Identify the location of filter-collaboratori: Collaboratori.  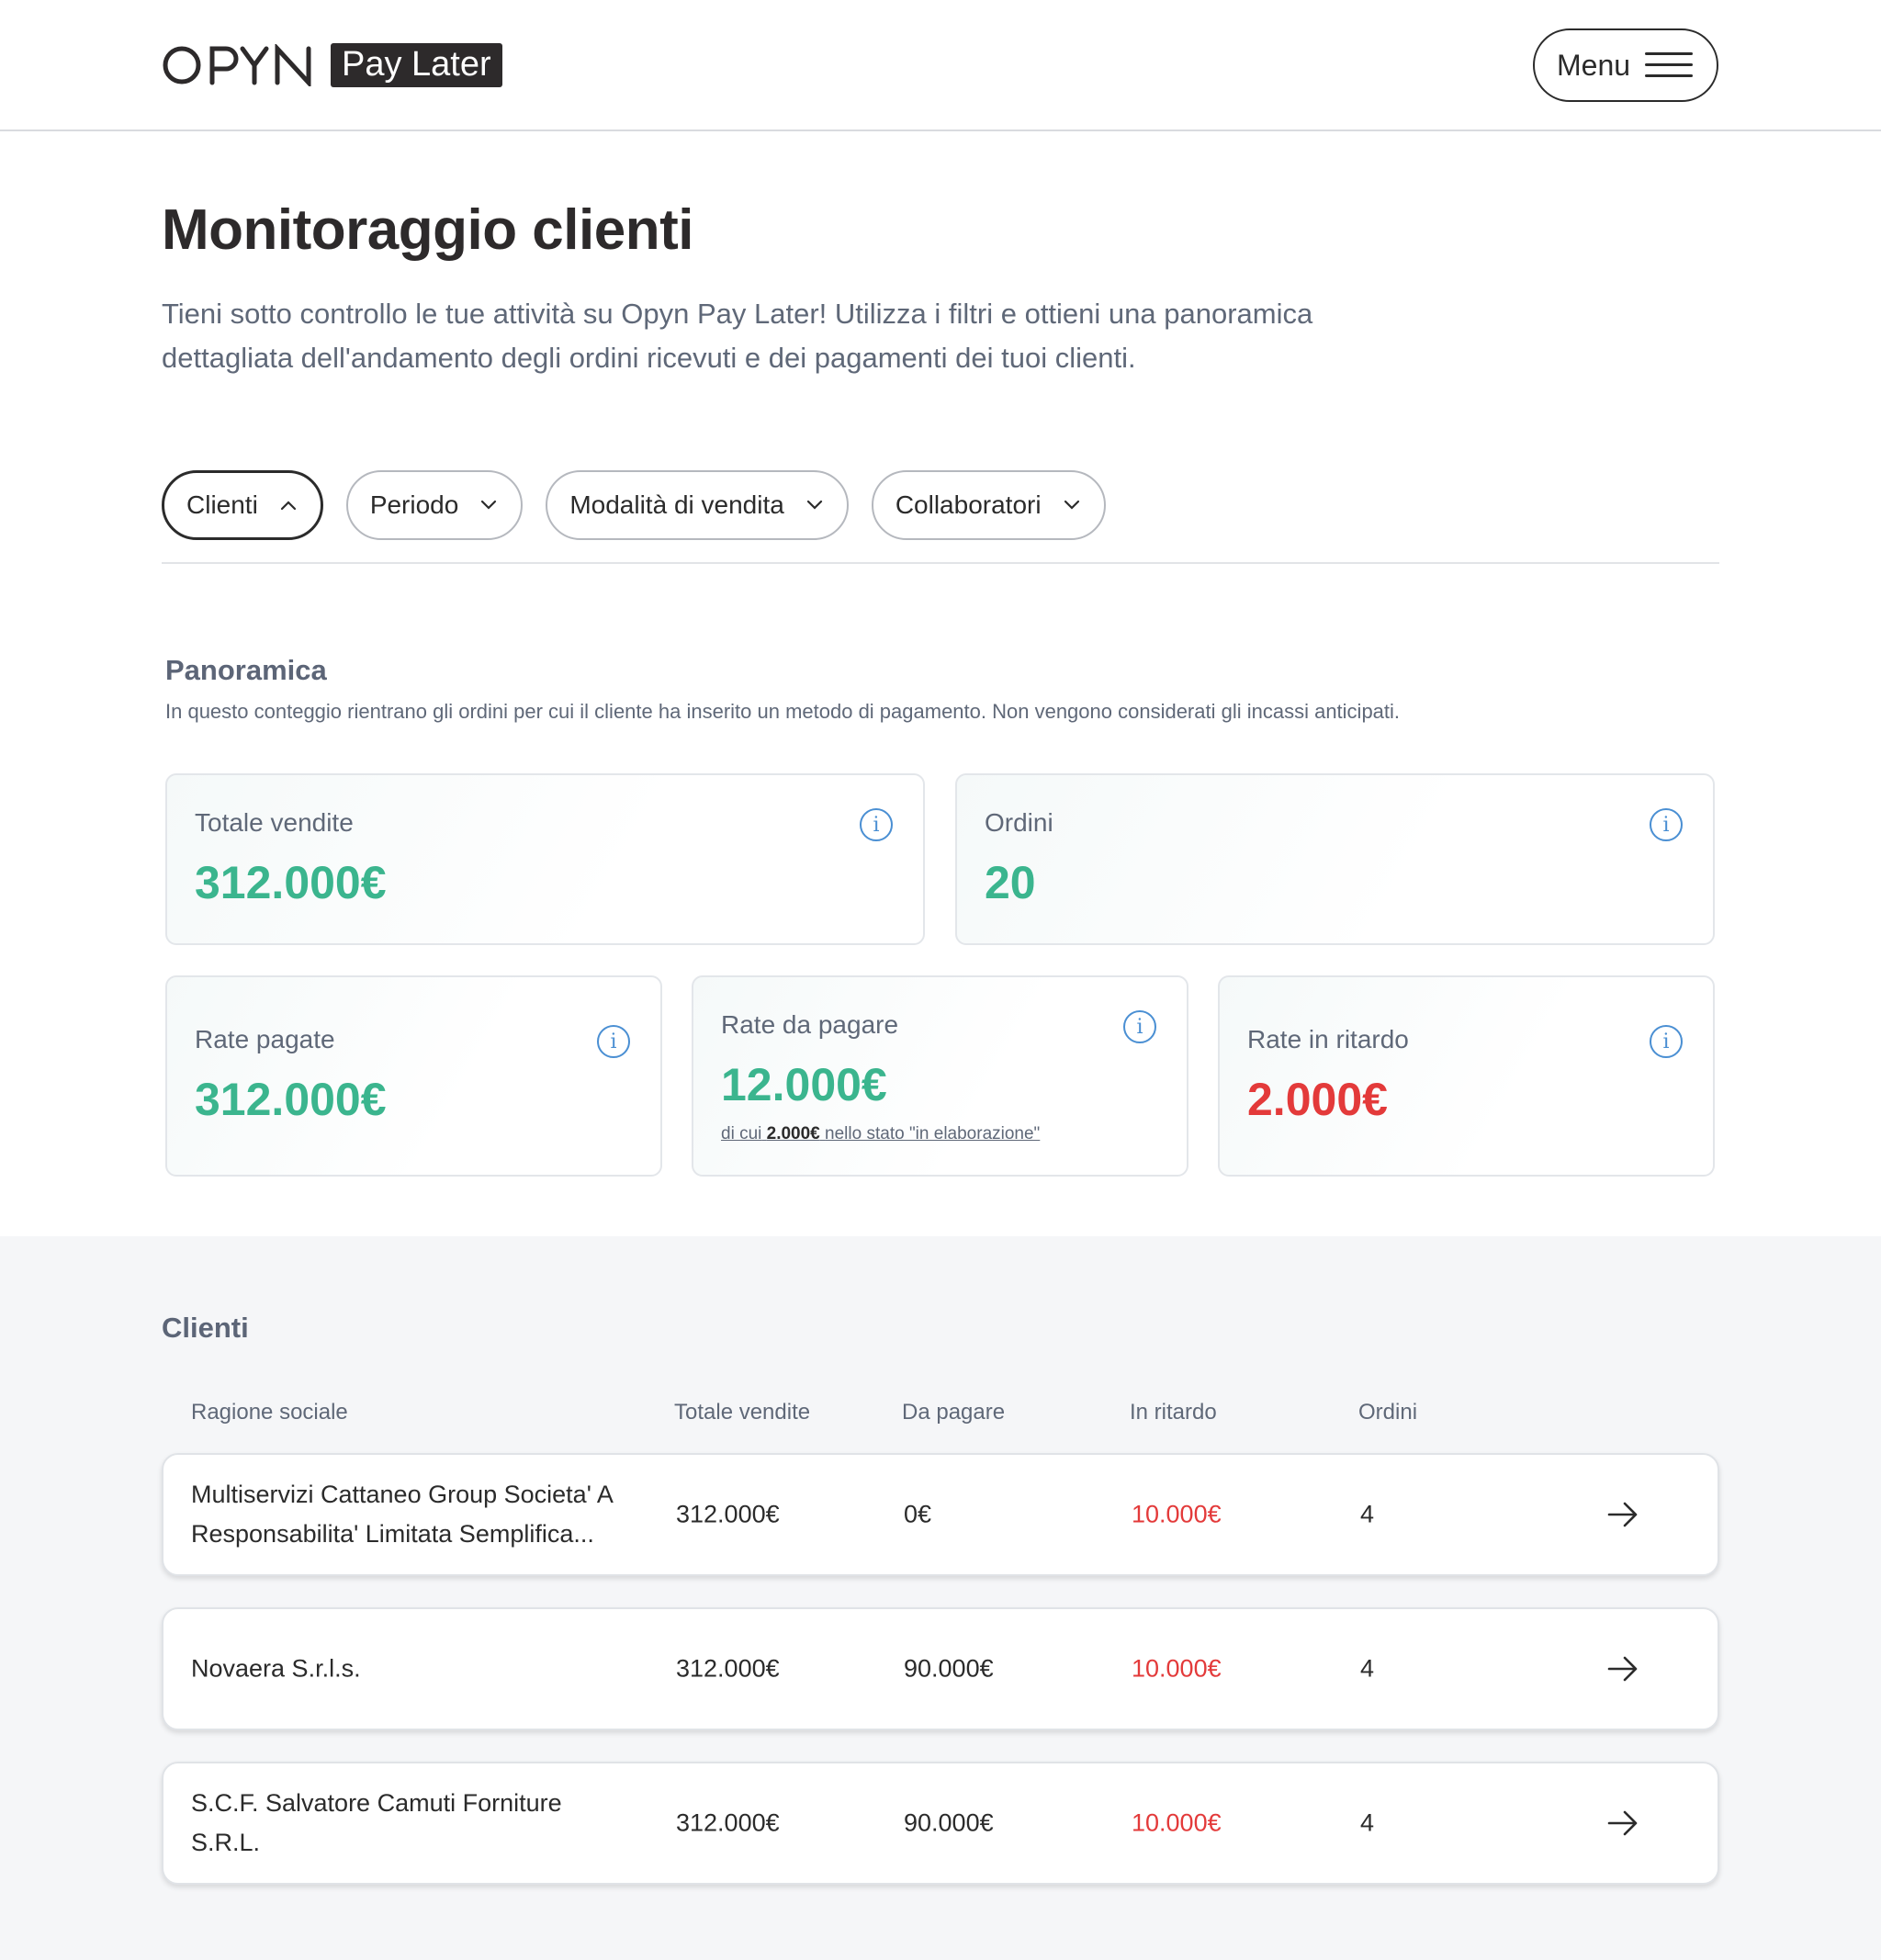
(989, 505).